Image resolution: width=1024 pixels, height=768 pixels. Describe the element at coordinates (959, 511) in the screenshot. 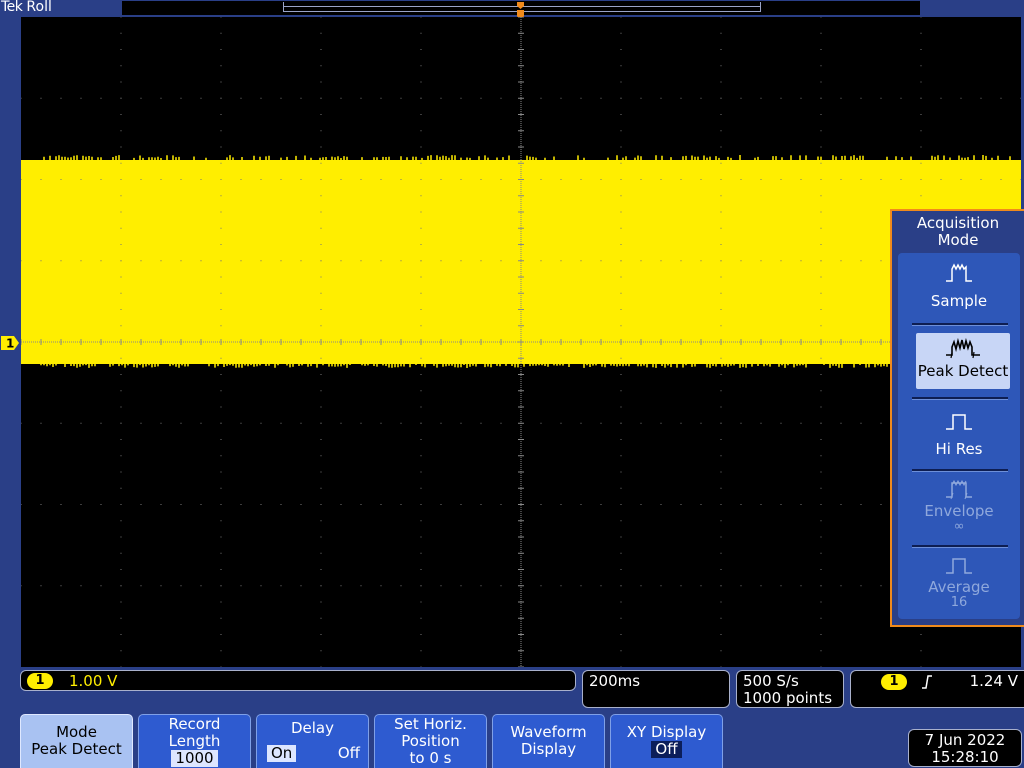

I see `acq-mode-envelope-label: Envelope` at that location.